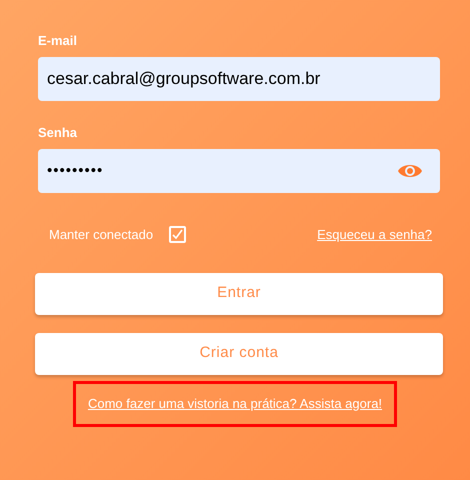 This screenshot has width=470, height=480. Describe the element at coordinates (239, 79) in the screenshot. I see `email-field: cesar.cabral@groupsoftware.com.br` at that location.